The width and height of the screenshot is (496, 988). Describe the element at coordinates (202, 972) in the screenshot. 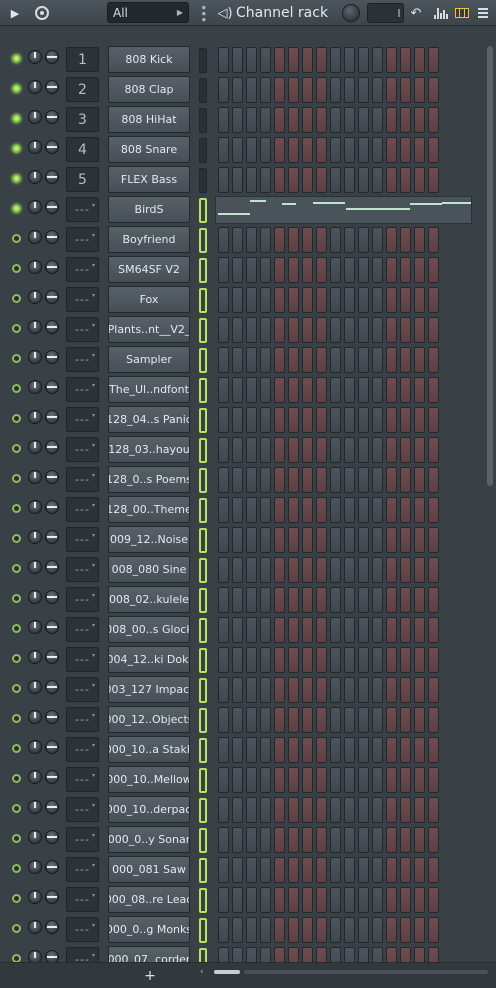

I see `scroll-left-icon: ‹` at that location.